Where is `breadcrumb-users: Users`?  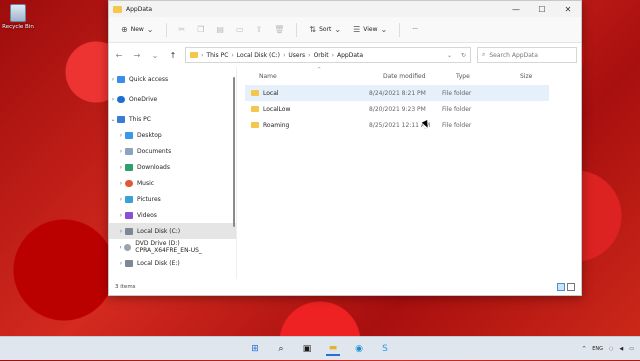 breadcrumb-users: Users is located at coordinates (296, 55).